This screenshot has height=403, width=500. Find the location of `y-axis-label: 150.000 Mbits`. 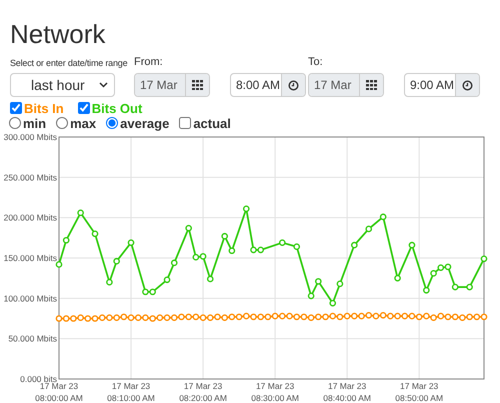

y-axis-label: 150.000 Mbits is located at coordinates (30, 258).